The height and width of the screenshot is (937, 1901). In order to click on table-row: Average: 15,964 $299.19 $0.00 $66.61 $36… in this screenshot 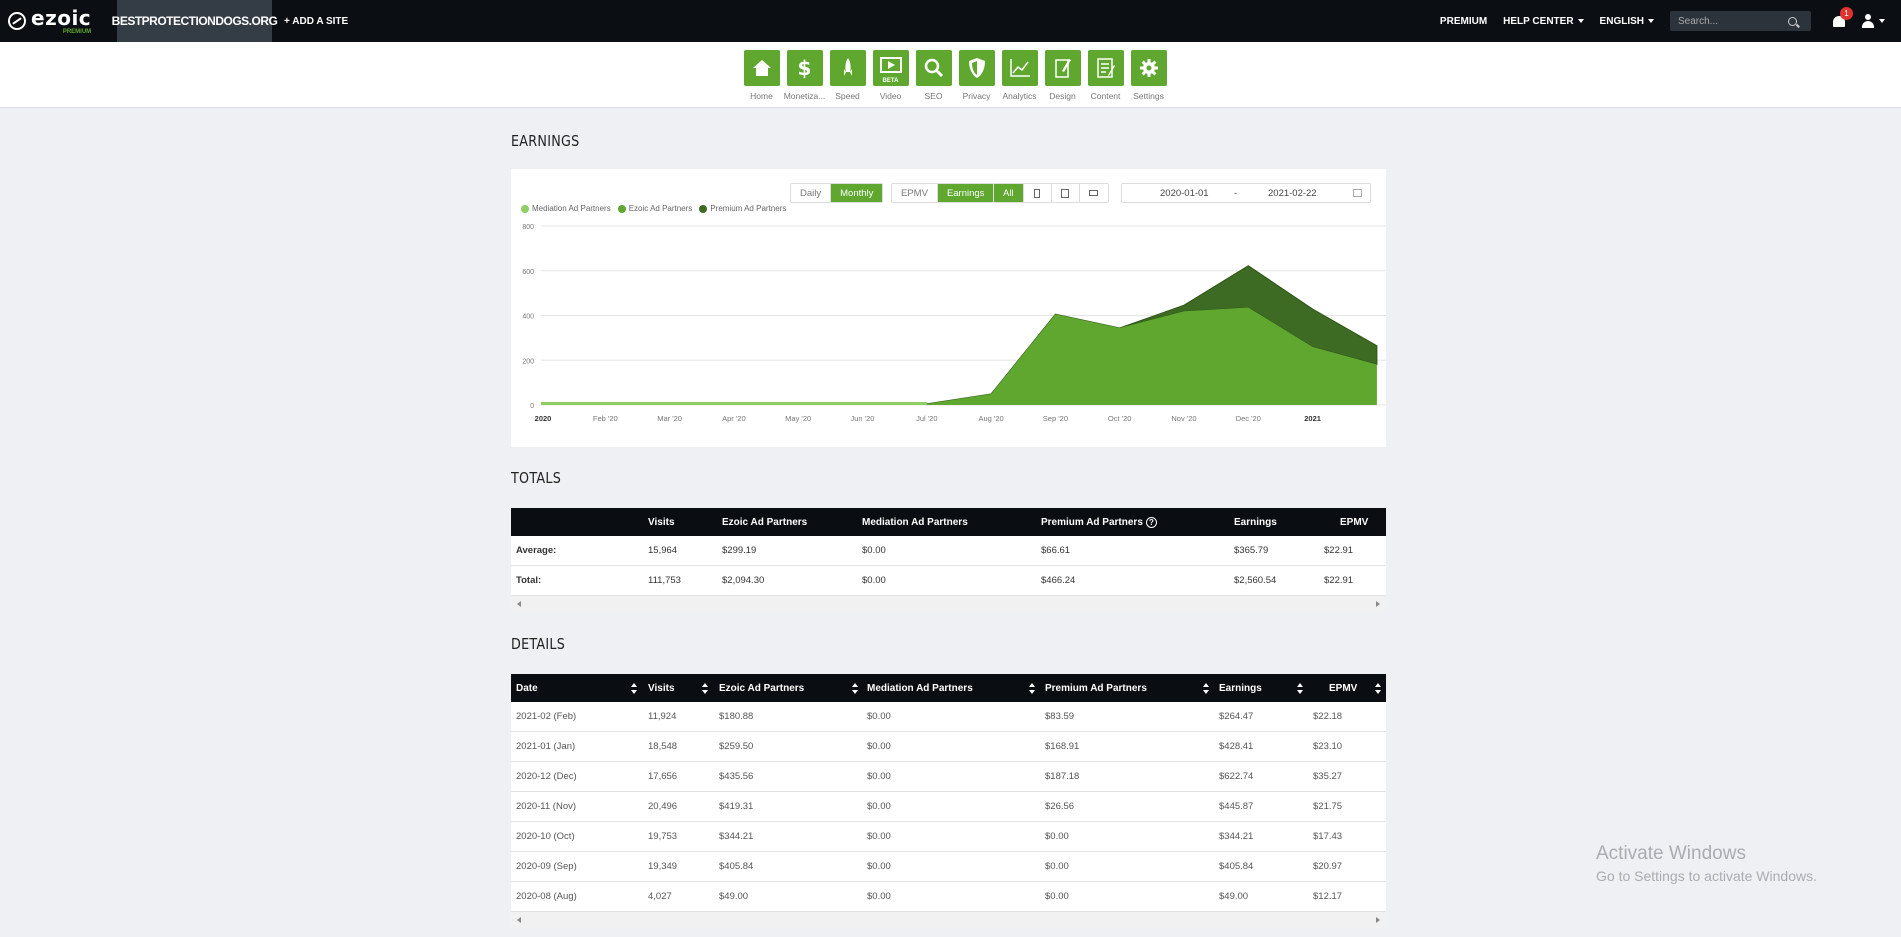, I will do `click(948, 551)`.